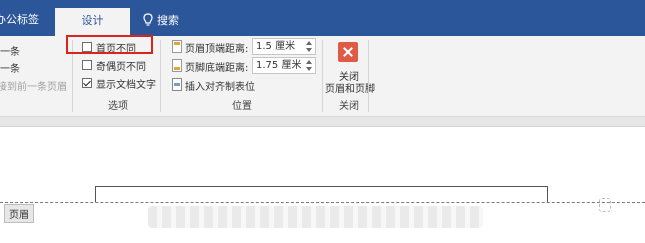 This screenshot has width=645, height=243. Describe the element at coordinates (177, 46) in the screenshot. I see `header-position-icon` at that location.